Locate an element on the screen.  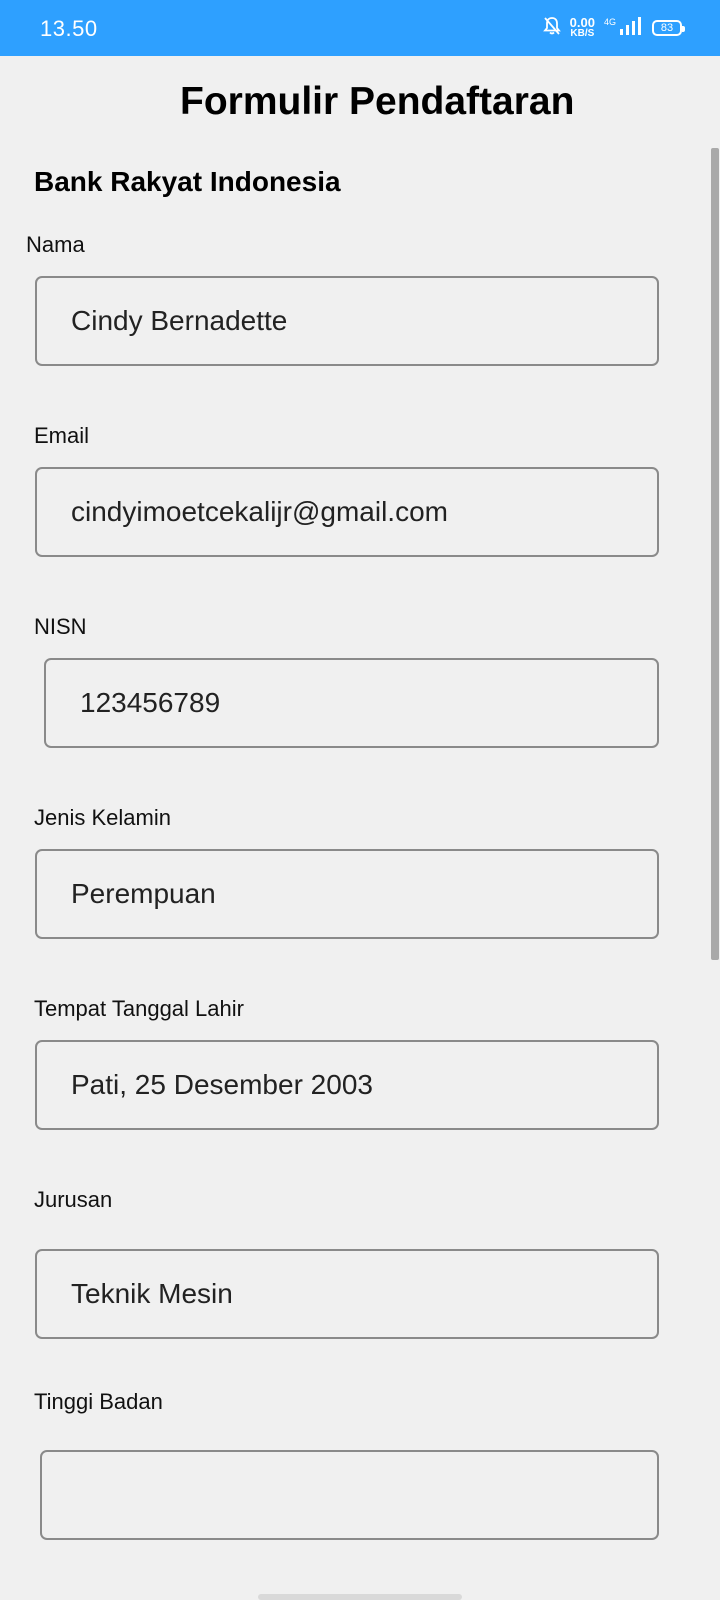
nama-label: Nama is located at coordinates (55, 244).